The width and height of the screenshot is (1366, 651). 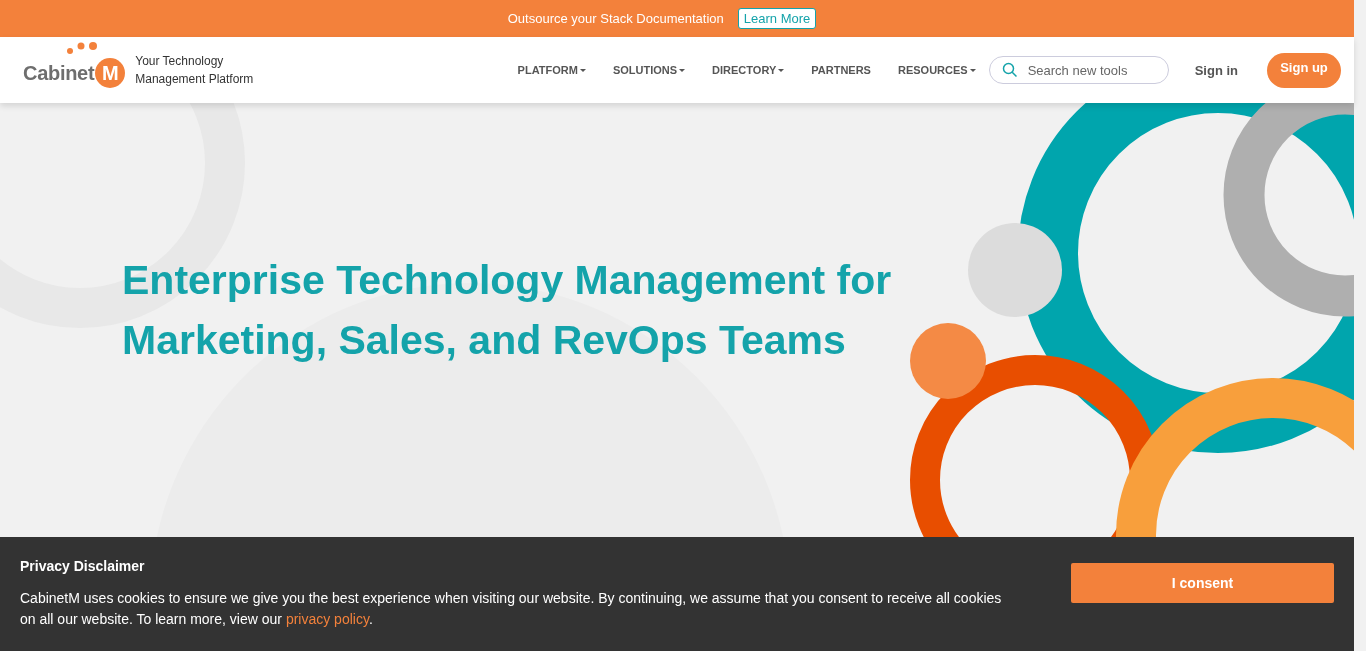 I want to click on cookie-message: CabinetM uses cookies to ensure we give you the best experience when visiting our website. By continuing, we assume that you consent to receive all cookies on all our website. To learn more, view our privacy policy., so click(x=511, y=609).